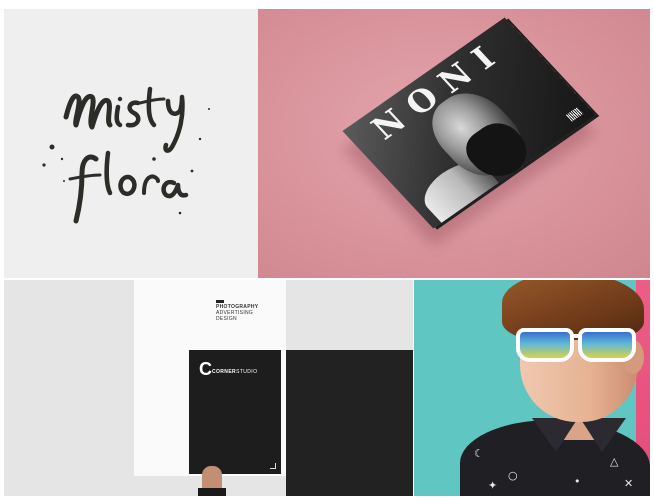  What do you see at coordinates (126, 155) in the screenshot?
I see `brush-lettering` at bounding box center [126, 155].